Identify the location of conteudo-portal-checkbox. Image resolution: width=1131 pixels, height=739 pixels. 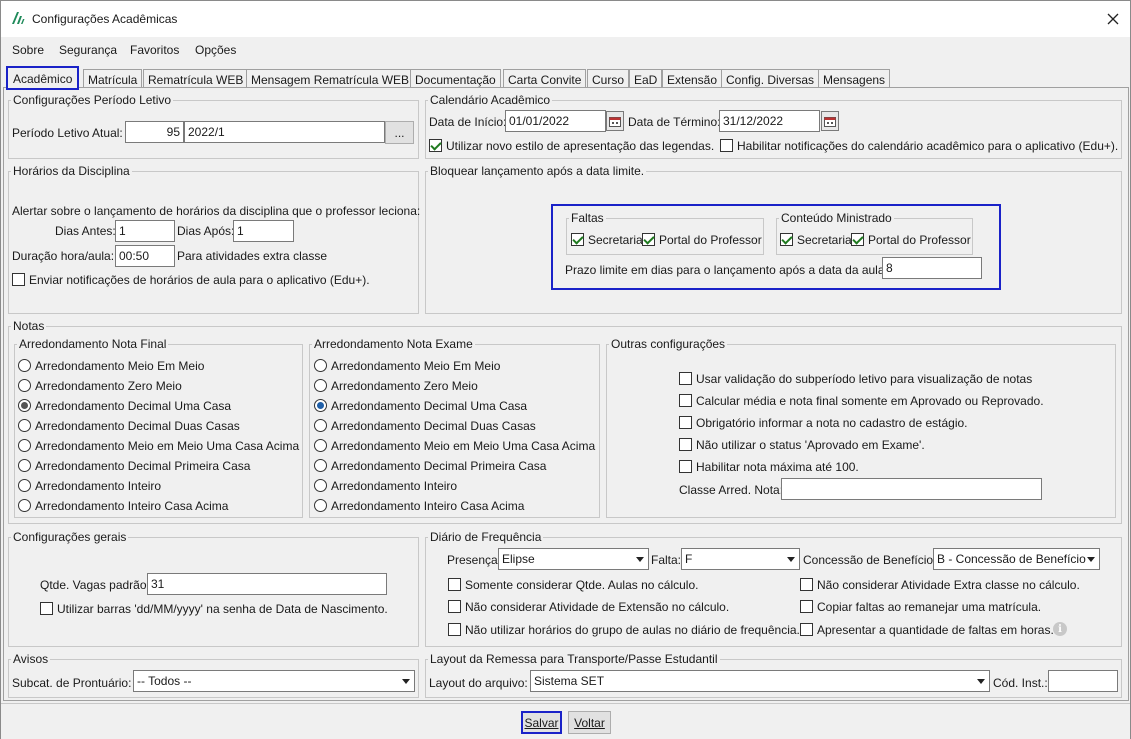
(857, 239).